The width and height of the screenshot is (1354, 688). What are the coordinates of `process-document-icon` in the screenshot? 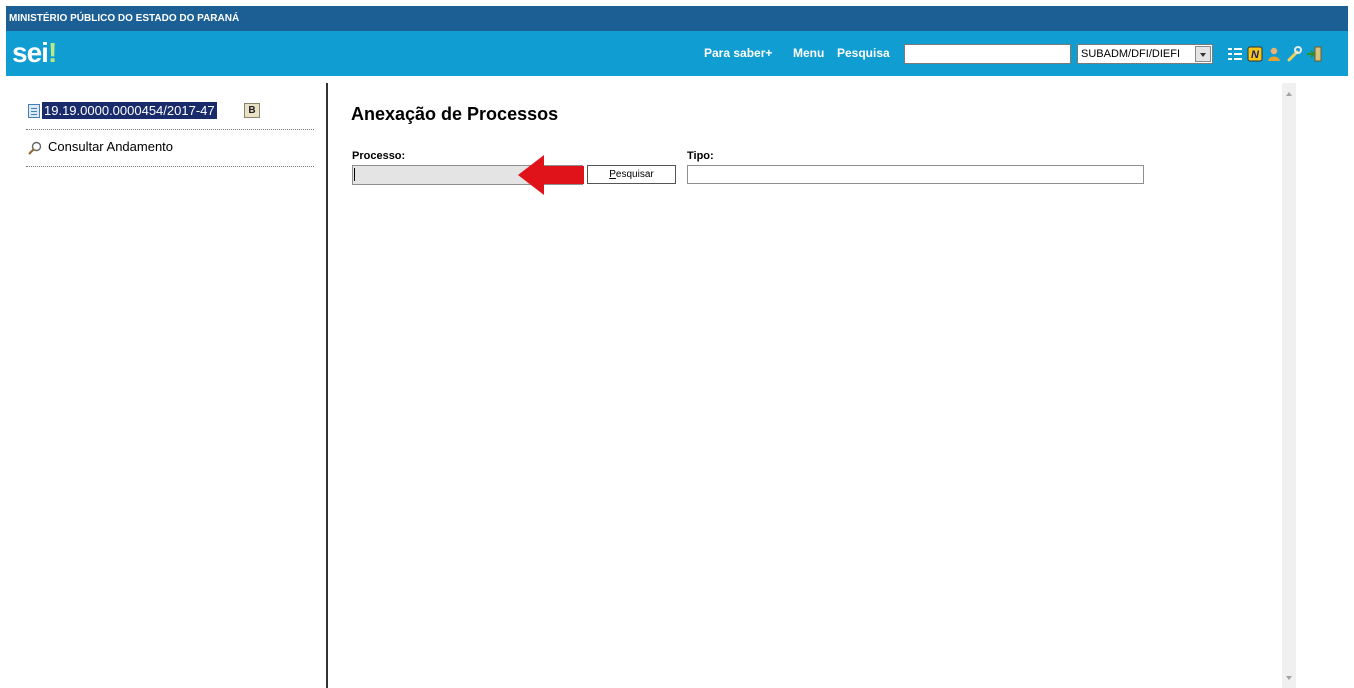 It's located at (34, 111).